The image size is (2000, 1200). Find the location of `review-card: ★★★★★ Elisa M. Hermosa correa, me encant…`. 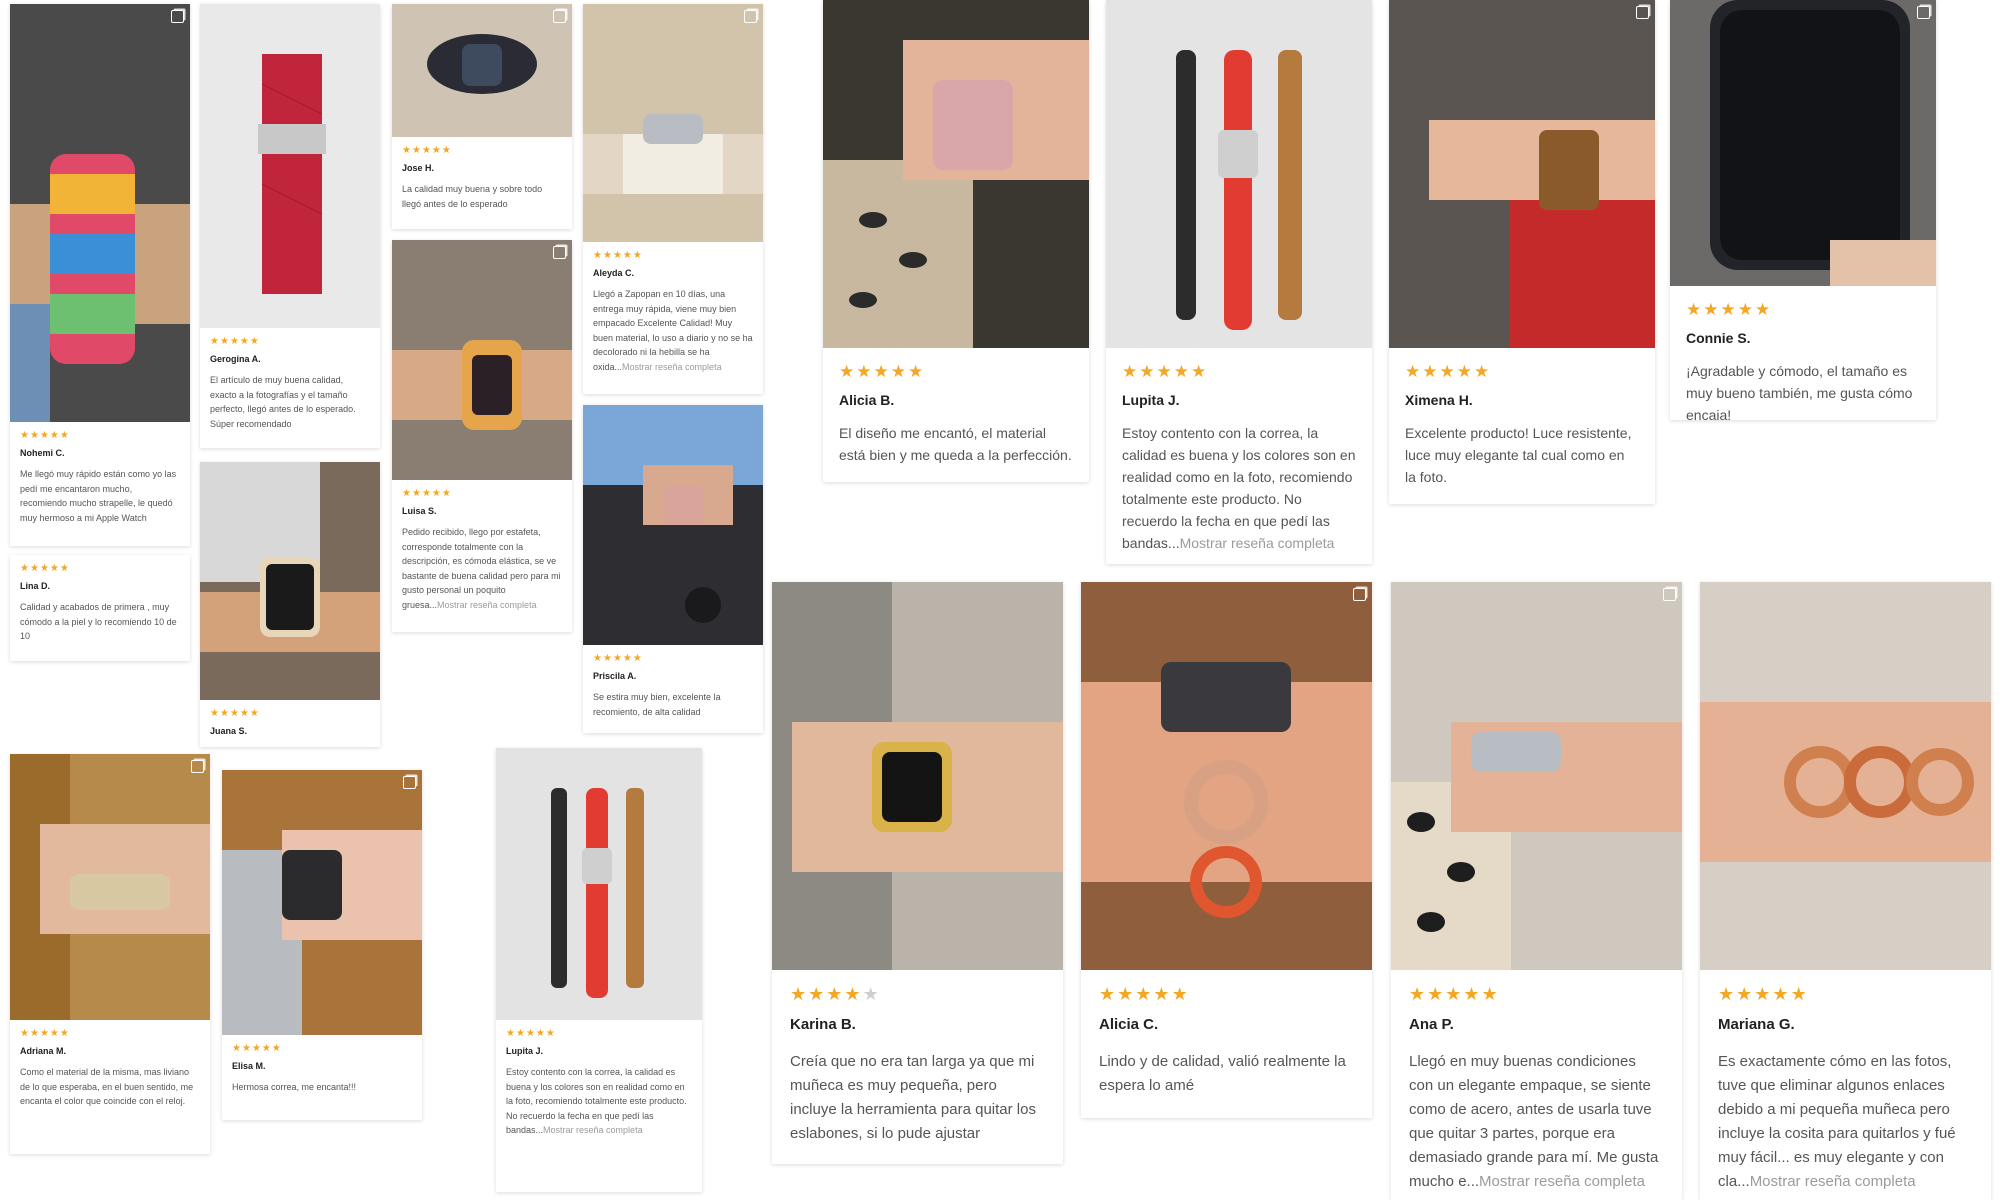

review-card: ★★★★★ Elisa M. Hermosa correa, me encant… is located at coordinates (322, 945).